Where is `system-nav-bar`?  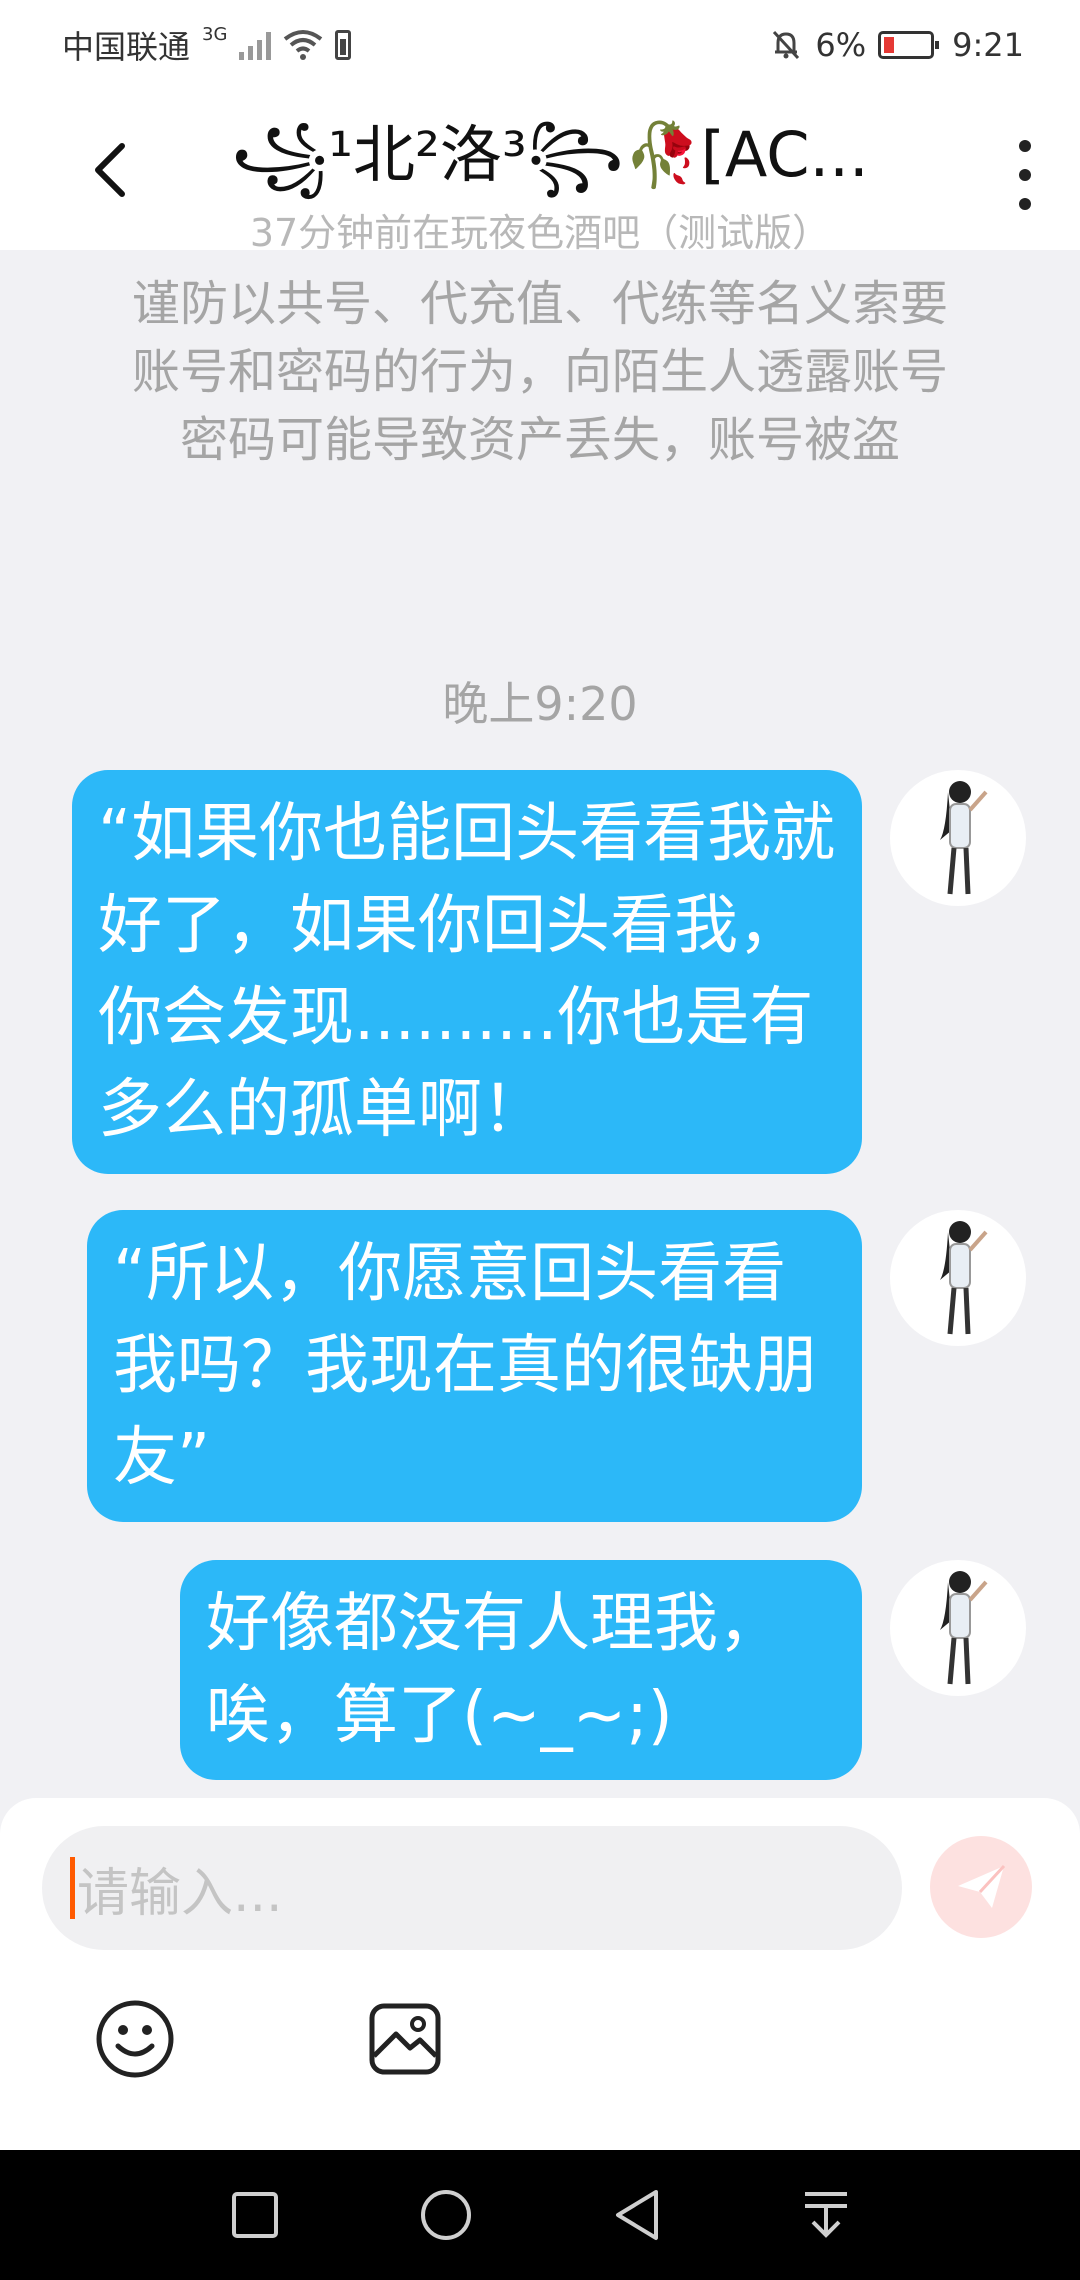 system-nav-bar is located at coordinates (540, 2215).